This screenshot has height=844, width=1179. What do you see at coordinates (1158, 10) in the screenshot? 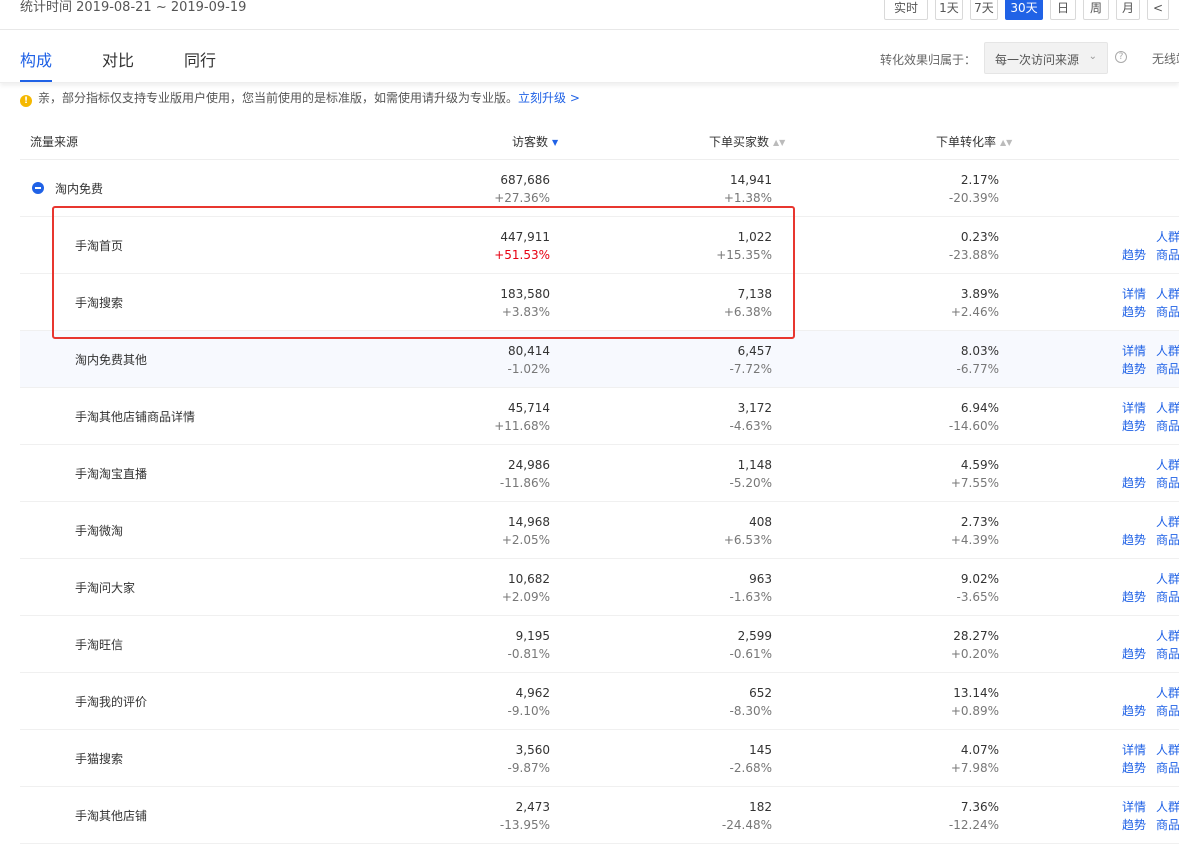
I see `period-prev-button: <` at bounding box center [1158, 10].